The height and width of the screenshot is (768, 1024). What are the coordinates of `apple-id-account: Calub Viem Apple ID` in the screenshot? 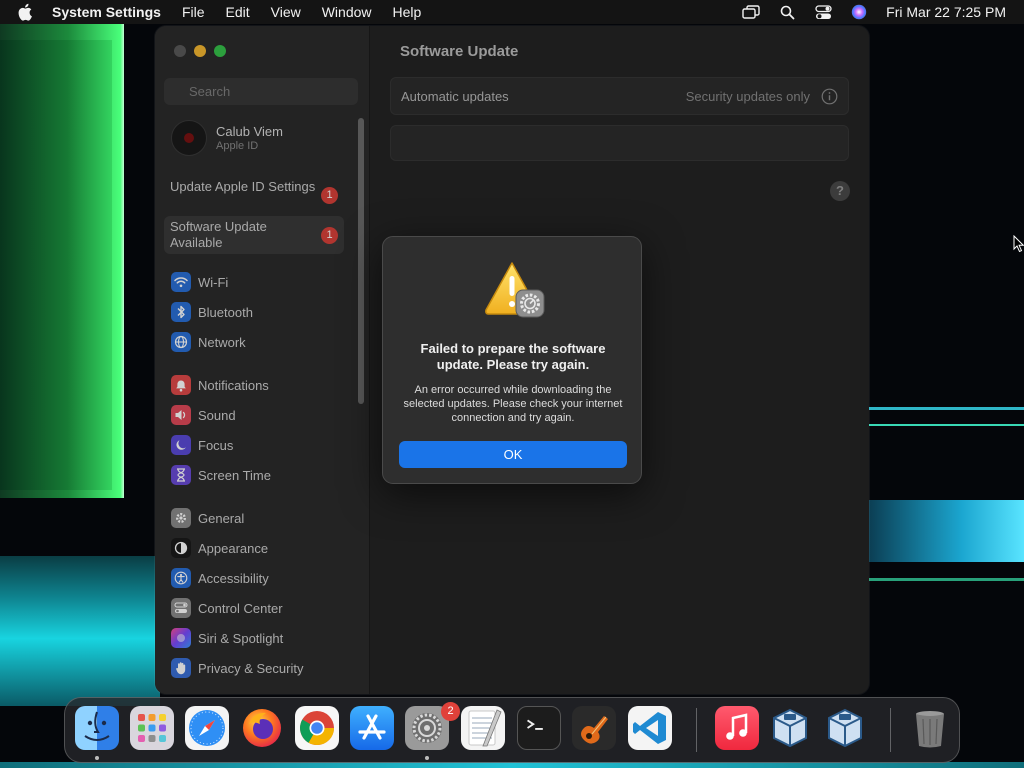 It's located at (261, 138).